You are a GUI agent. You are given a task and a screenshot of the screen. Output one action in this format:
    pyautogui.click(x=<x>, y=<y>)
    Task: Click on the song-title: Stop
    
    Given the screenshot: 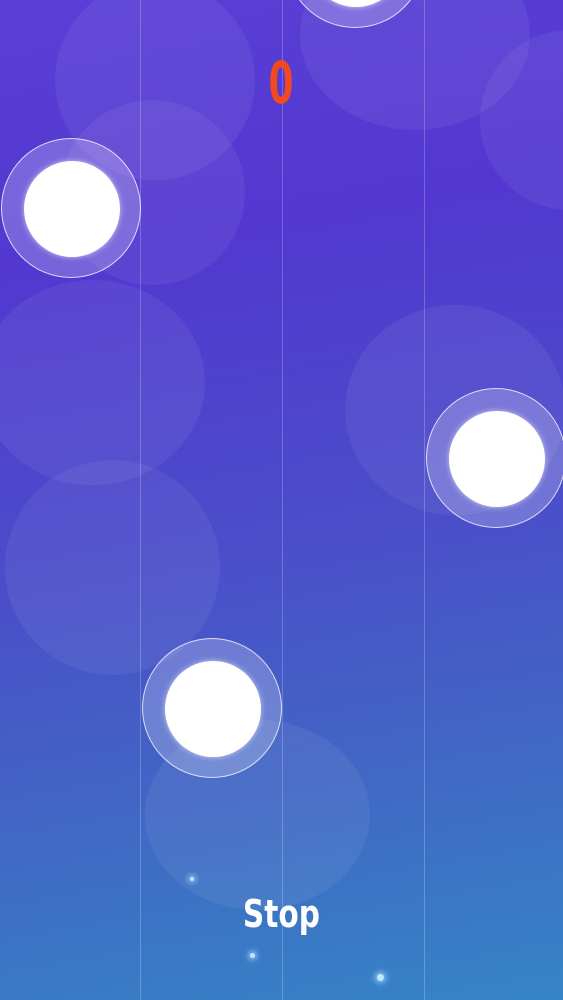 What is the action you would take?
    pyautogui.click(x=281, y=914)
    